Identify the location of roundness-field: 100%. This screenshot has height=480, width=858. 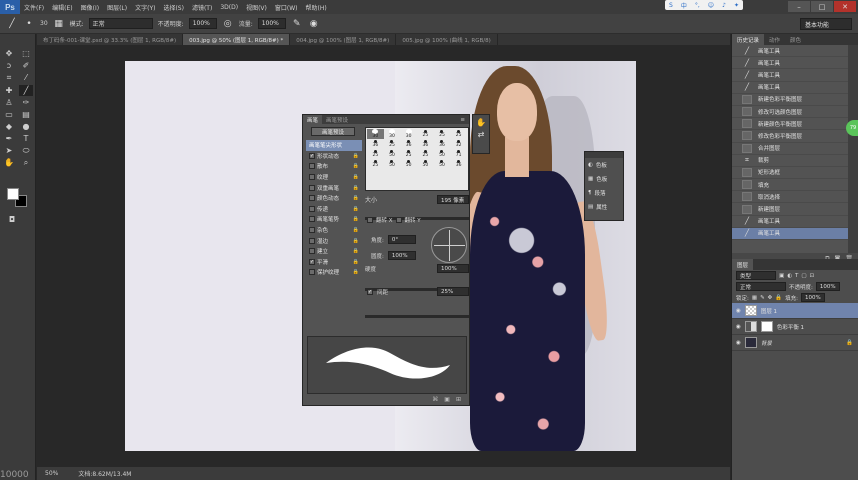
(401, 255).